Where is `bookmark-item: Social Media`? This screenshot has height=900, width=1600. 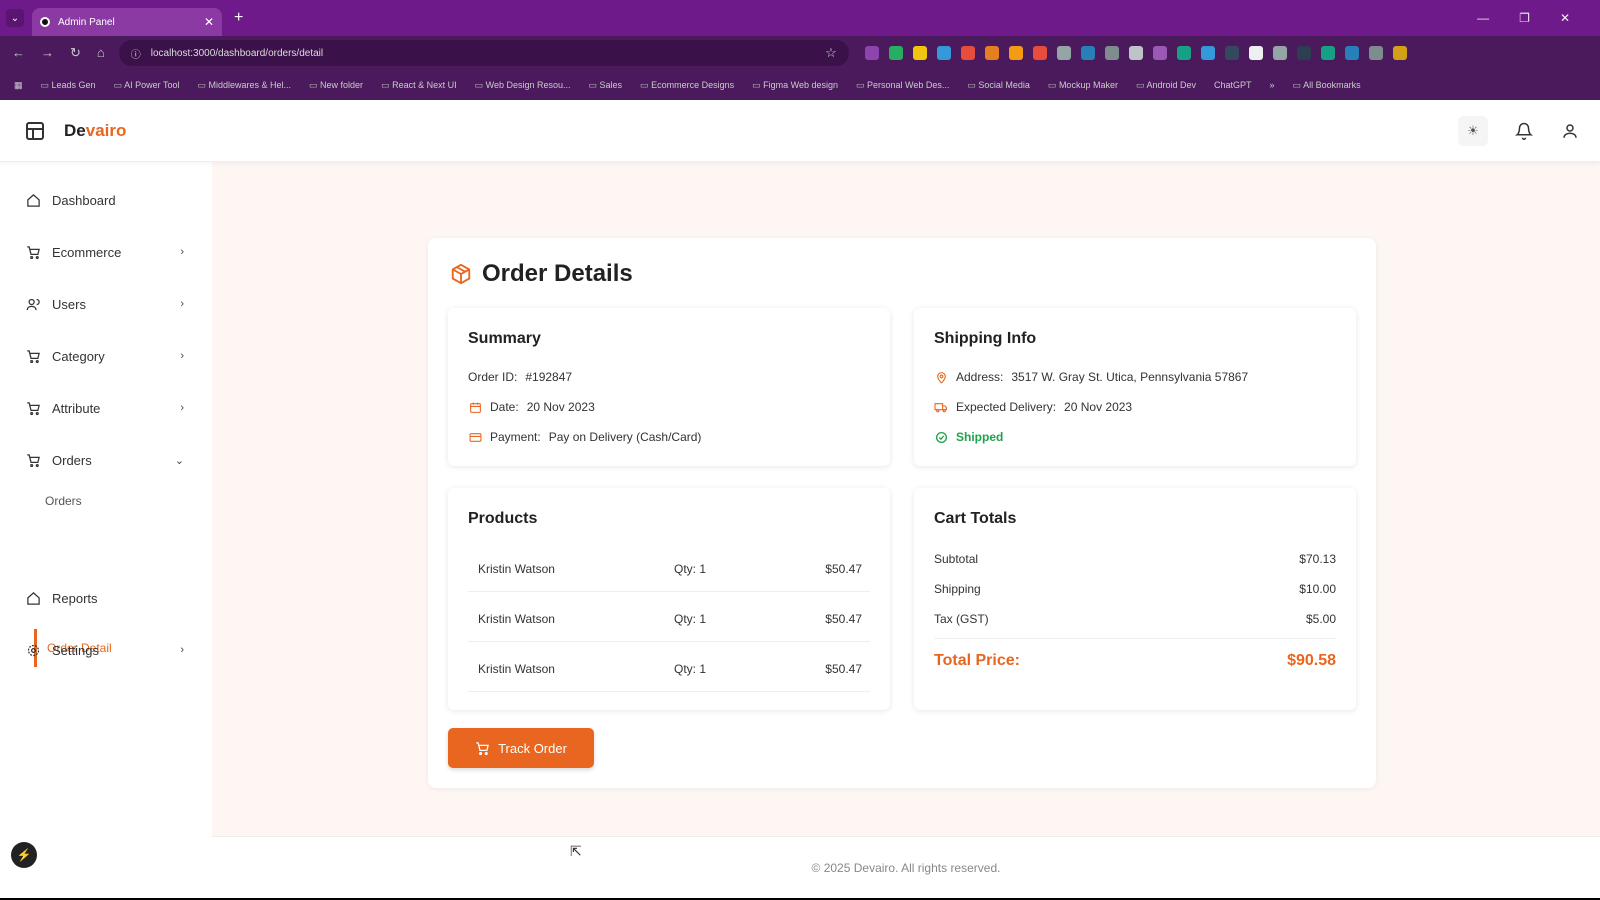
bookmark-item: Social Media is located at coordinates (998, 85).